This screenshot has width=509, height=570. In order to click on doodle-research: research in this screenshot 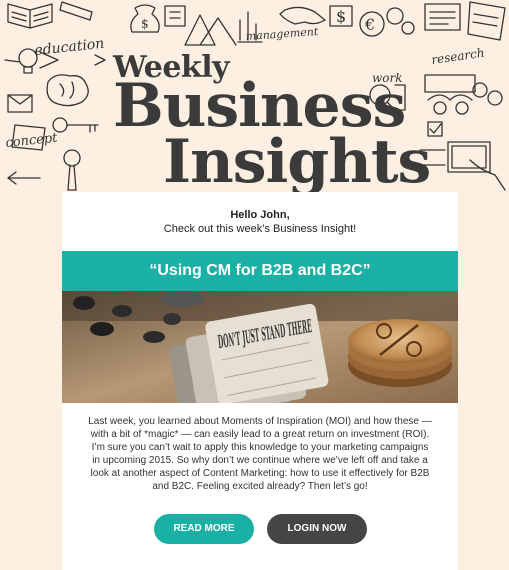, I will do `click(457, 56)`.